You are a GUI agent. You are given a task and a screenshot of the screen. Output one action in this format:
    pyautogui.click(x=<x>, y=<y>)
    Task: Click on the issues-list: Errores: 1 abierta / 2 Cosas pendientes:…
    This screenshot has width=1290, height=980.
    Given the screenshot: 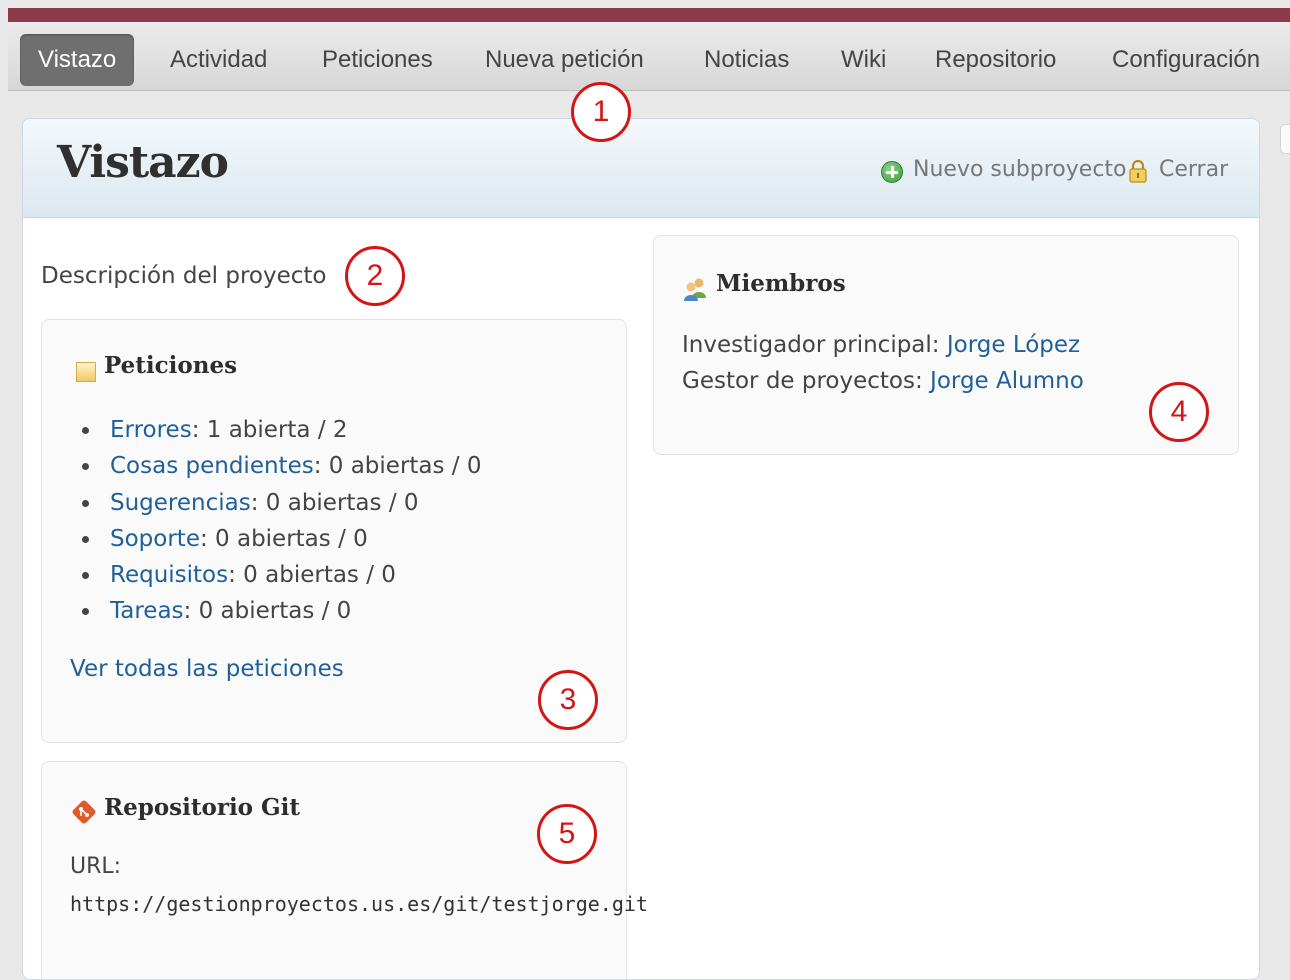 What is the action you would take?
    pyautogui.click(x=282, y=521)
    